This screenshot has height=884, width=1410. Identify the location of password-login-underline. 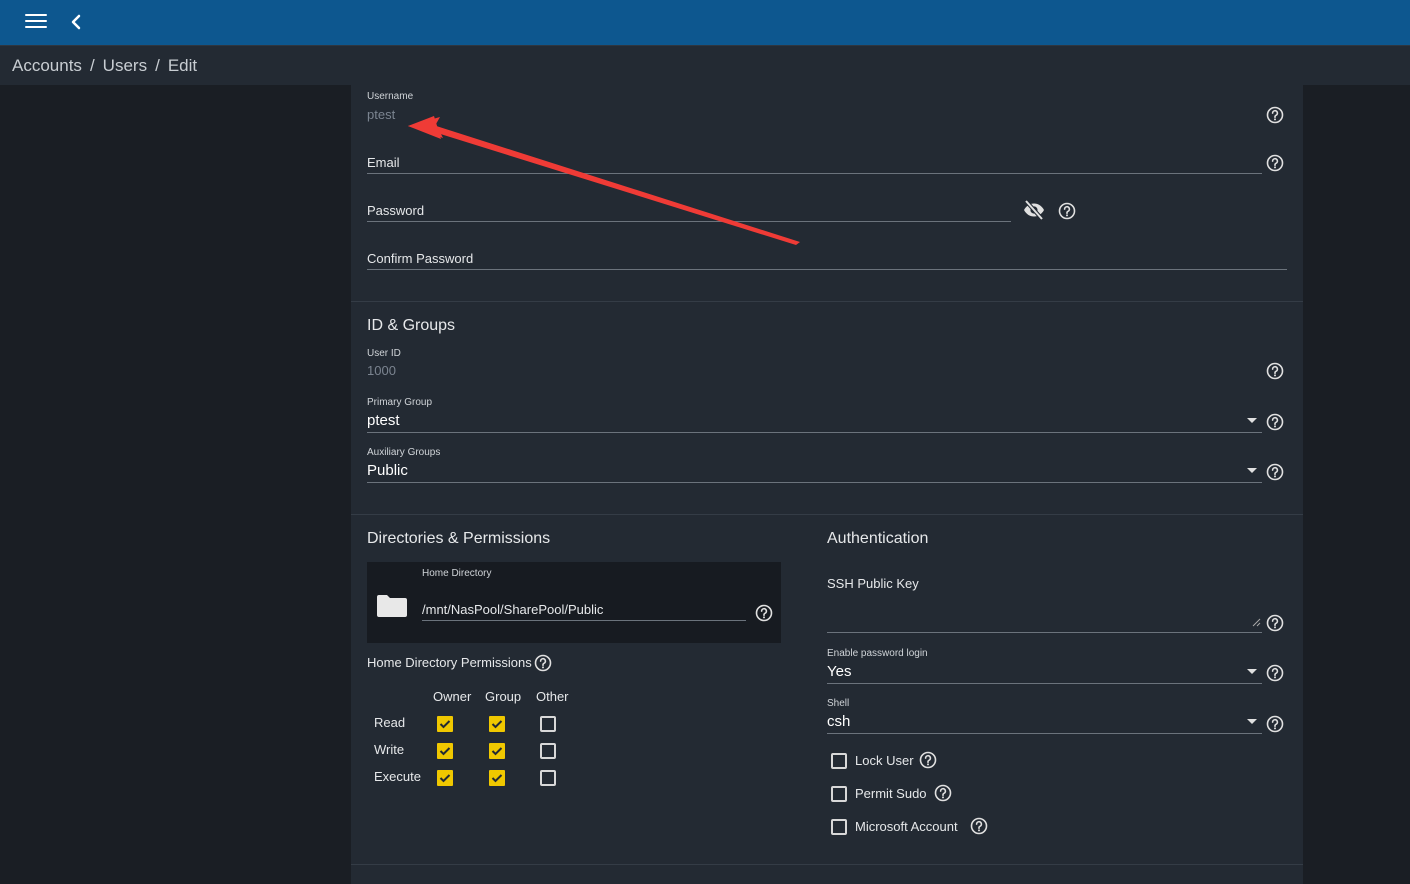
(1044, 683).